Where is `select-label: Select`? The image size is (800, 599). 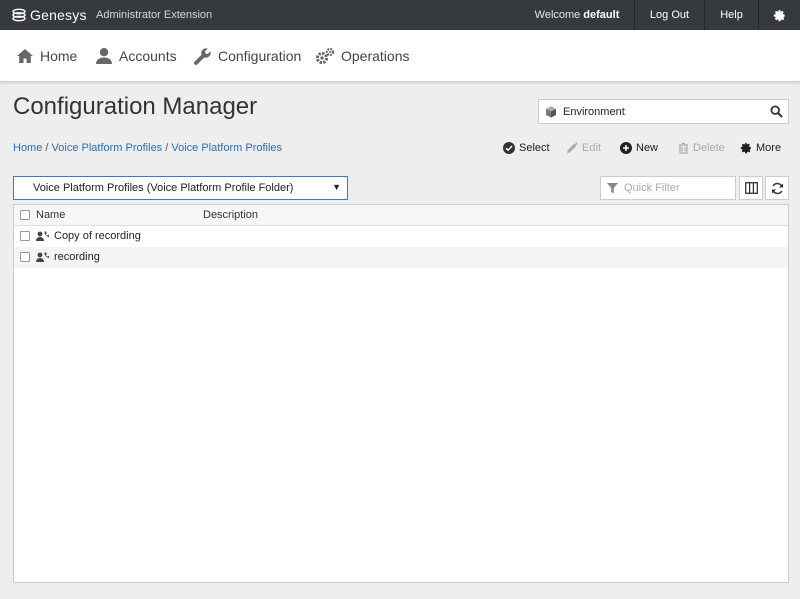 select-label: Select is located at coordinates (534, 148).